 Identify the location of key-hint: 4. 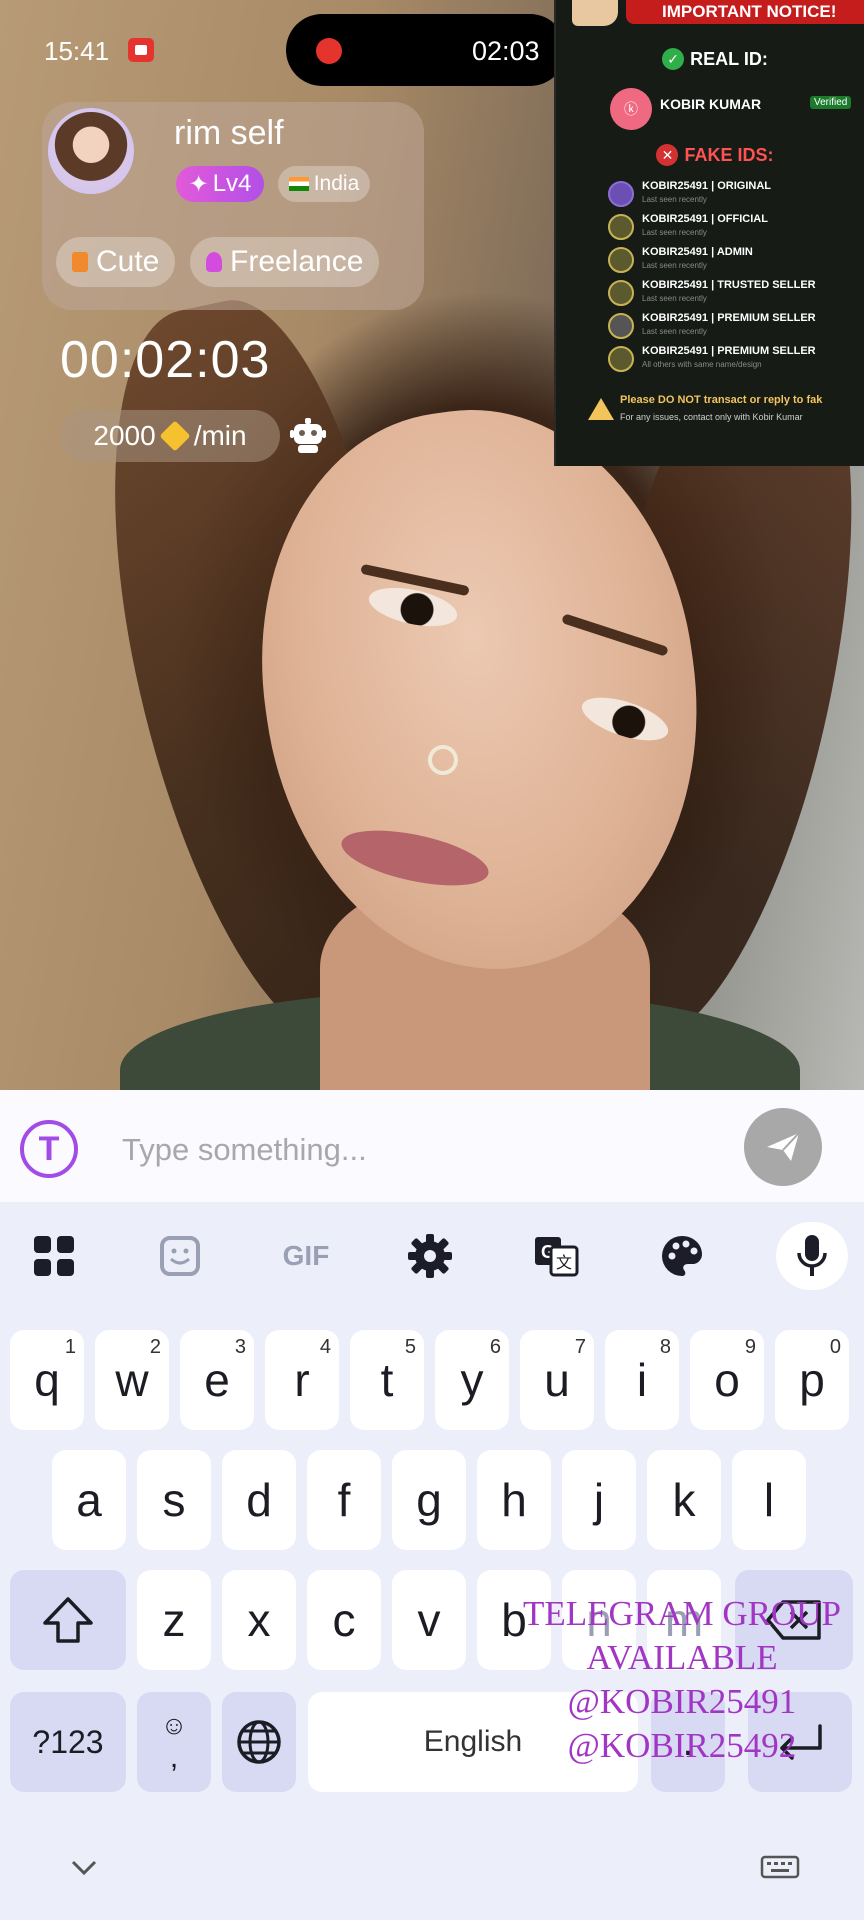
(325, 1347).